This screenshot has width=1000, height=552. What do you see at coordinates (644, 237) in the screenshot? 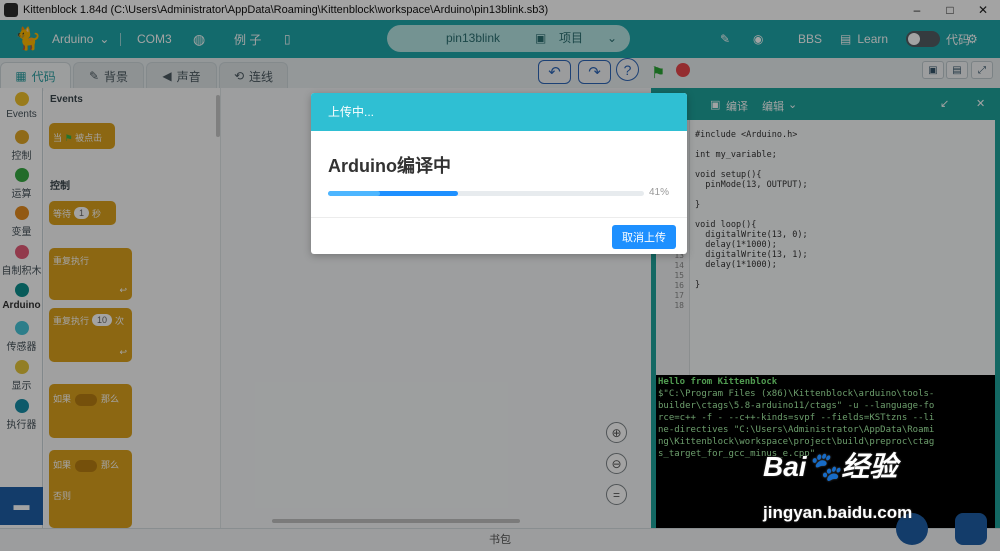
I see `cancel-upload-button: 取消上传` at bounding box center [644, 237].